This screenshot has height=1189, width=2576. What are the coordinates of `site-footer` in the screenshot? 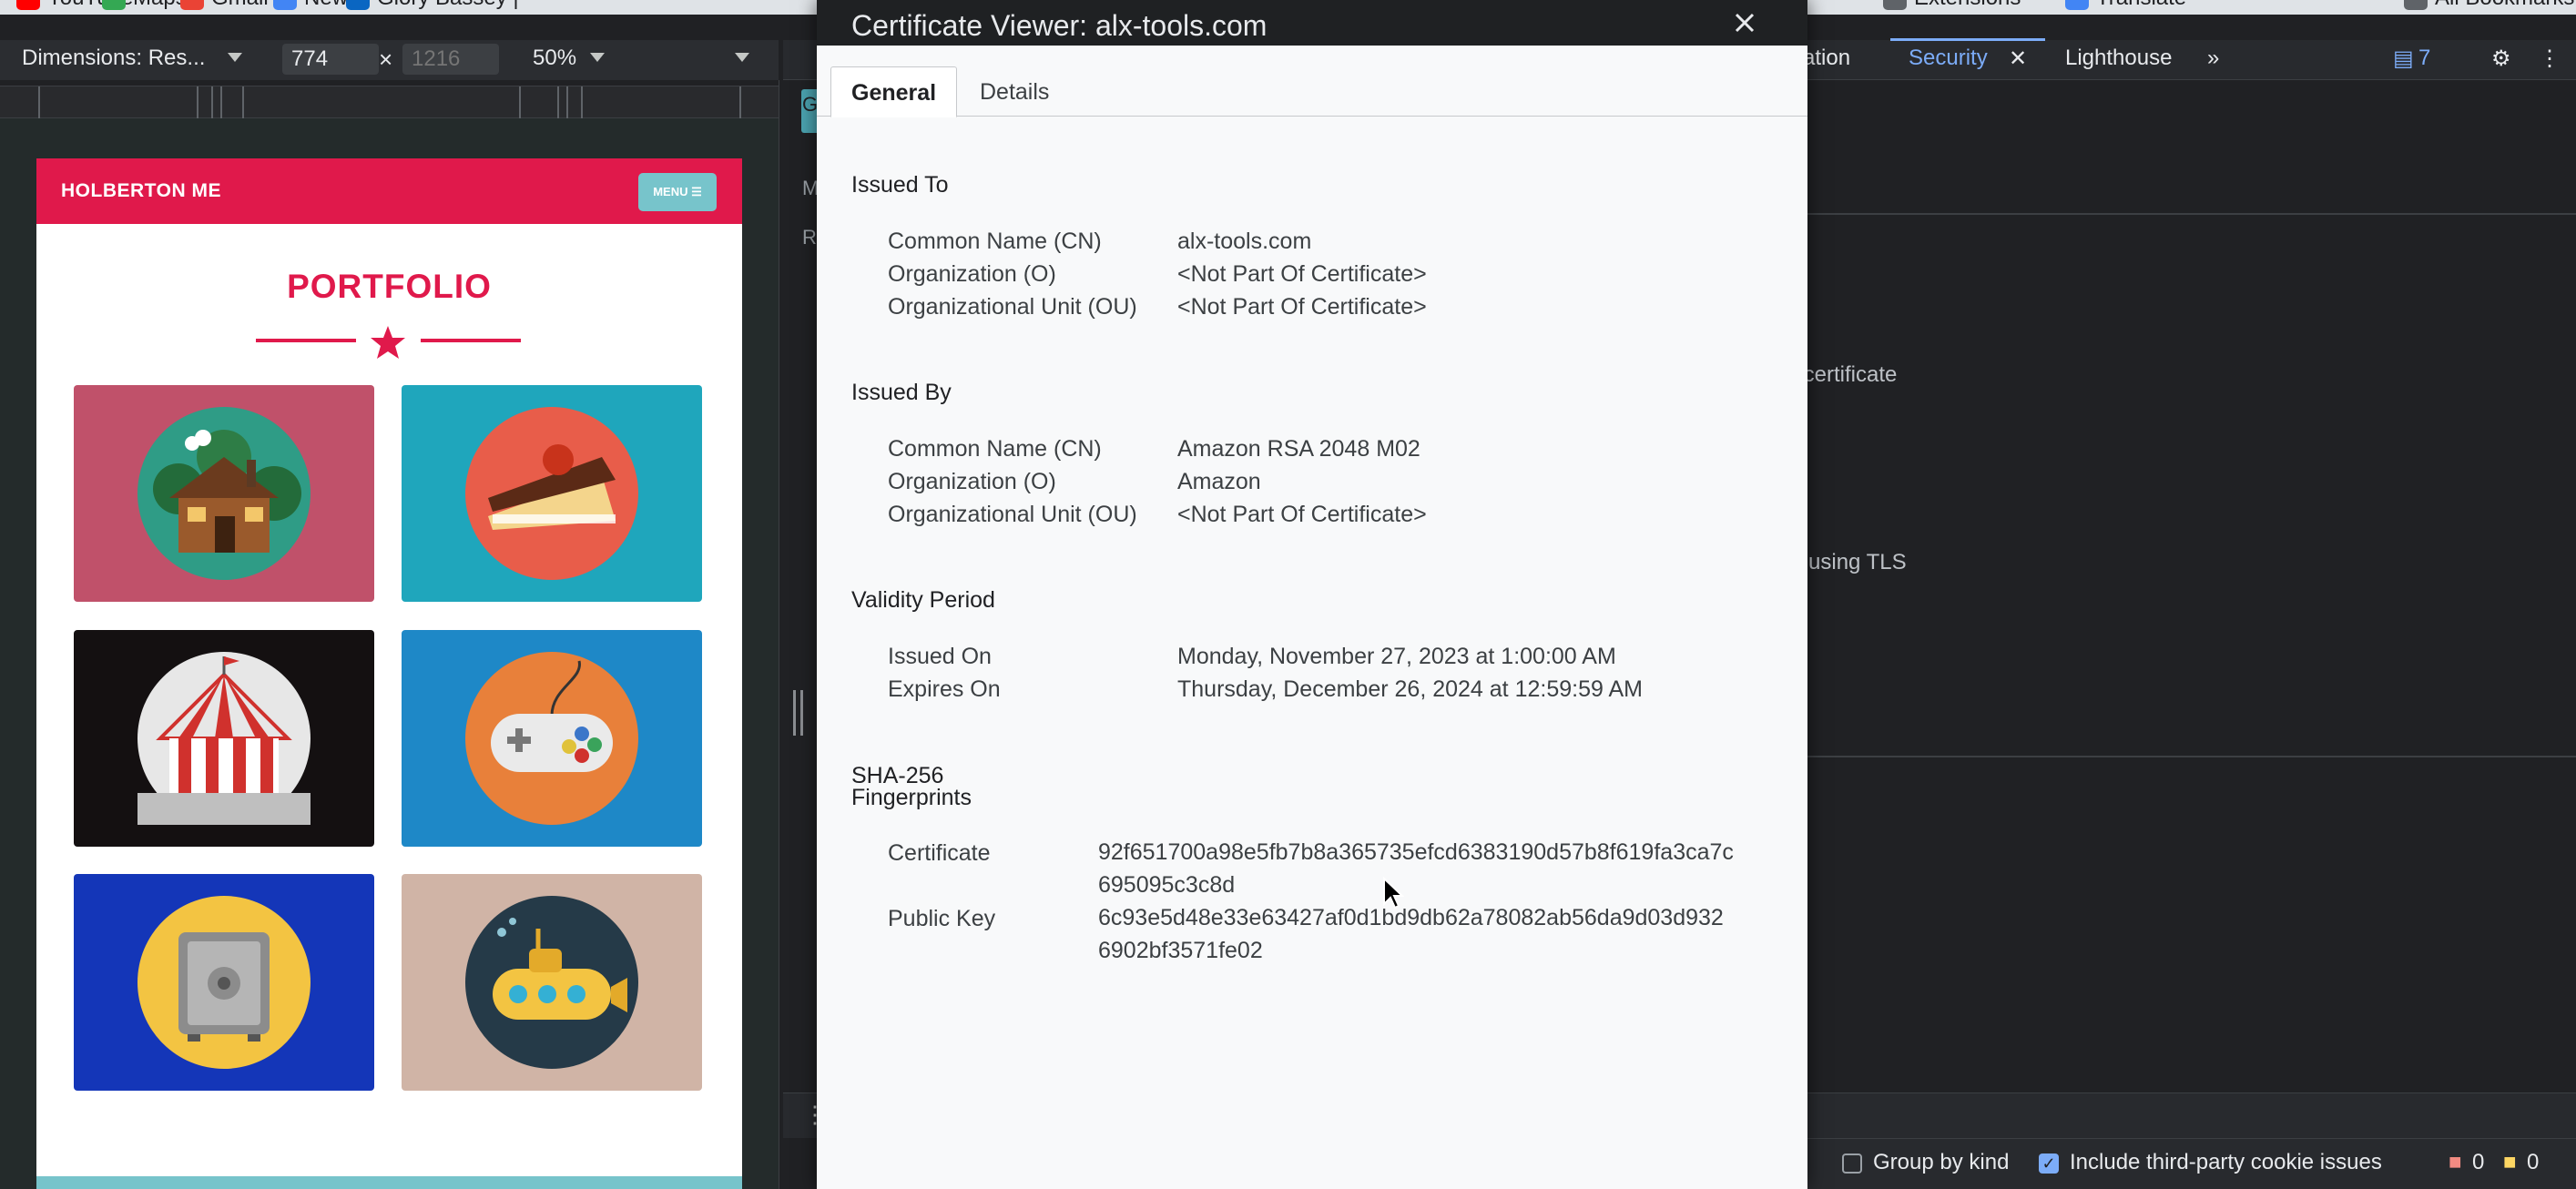 It's located at (389, 1182).